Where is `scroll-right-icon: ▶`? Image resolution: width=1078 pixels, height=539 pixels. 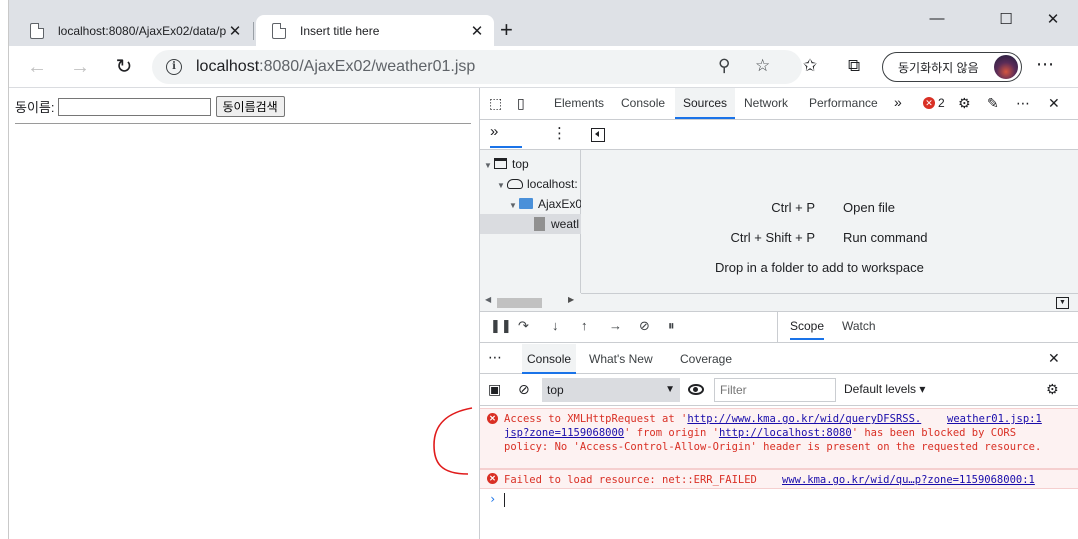
scroll-right-icon: ▶ is located at coordinates (571, 299).